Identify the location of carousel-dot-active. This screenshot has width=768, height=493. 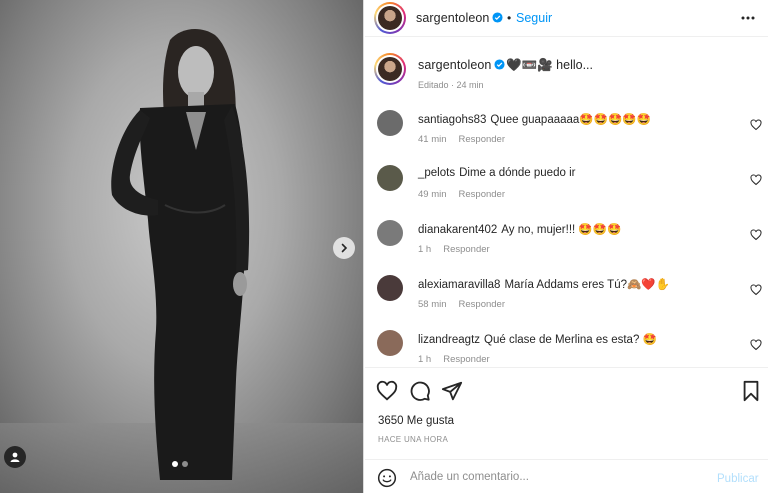
(175, 464).